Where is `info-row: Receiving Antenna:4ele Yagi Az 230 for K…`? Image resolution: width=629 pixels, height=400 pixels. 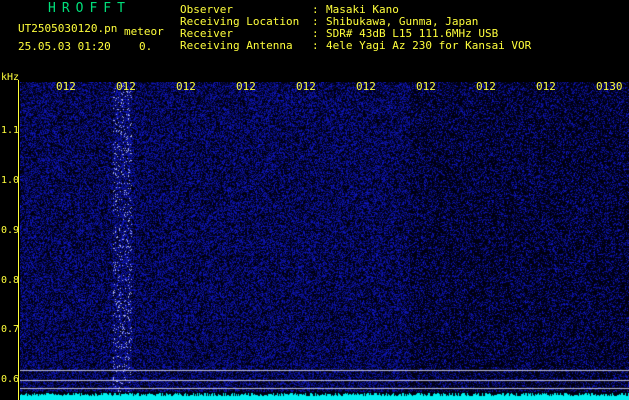 info-row: Receiving Antenna:4ele Yagi Az 230 for K… is located at coordinates (356, 45).